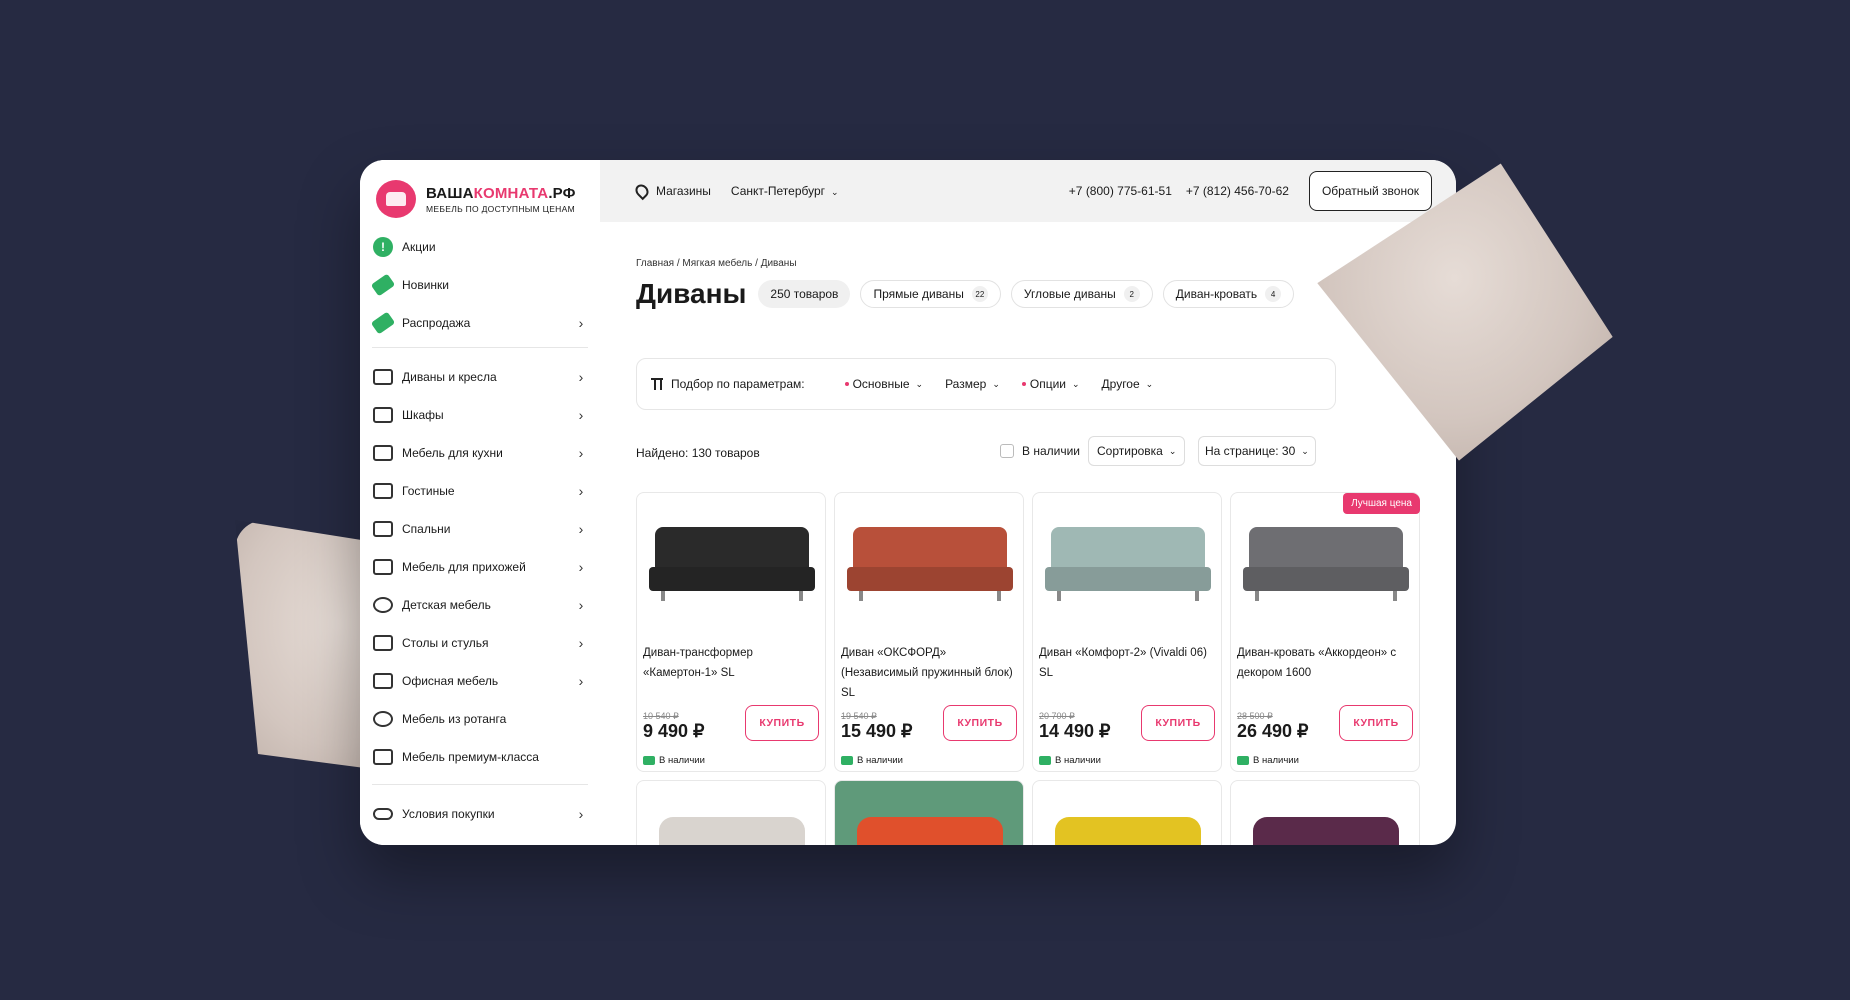 The height and width of the screenshot is (1000, 1850). Describe the element at coordinates (450, 681) in the screenshot. I see `sidebar-item-label: Офисная мебель` at that location.